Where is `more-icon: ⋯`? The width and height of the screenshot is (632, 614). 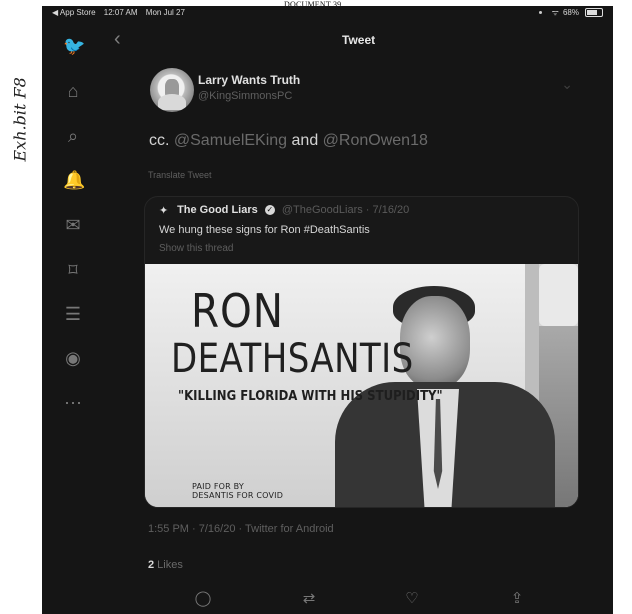
more-icon: ⋯ is located at coordinates (73, 403).